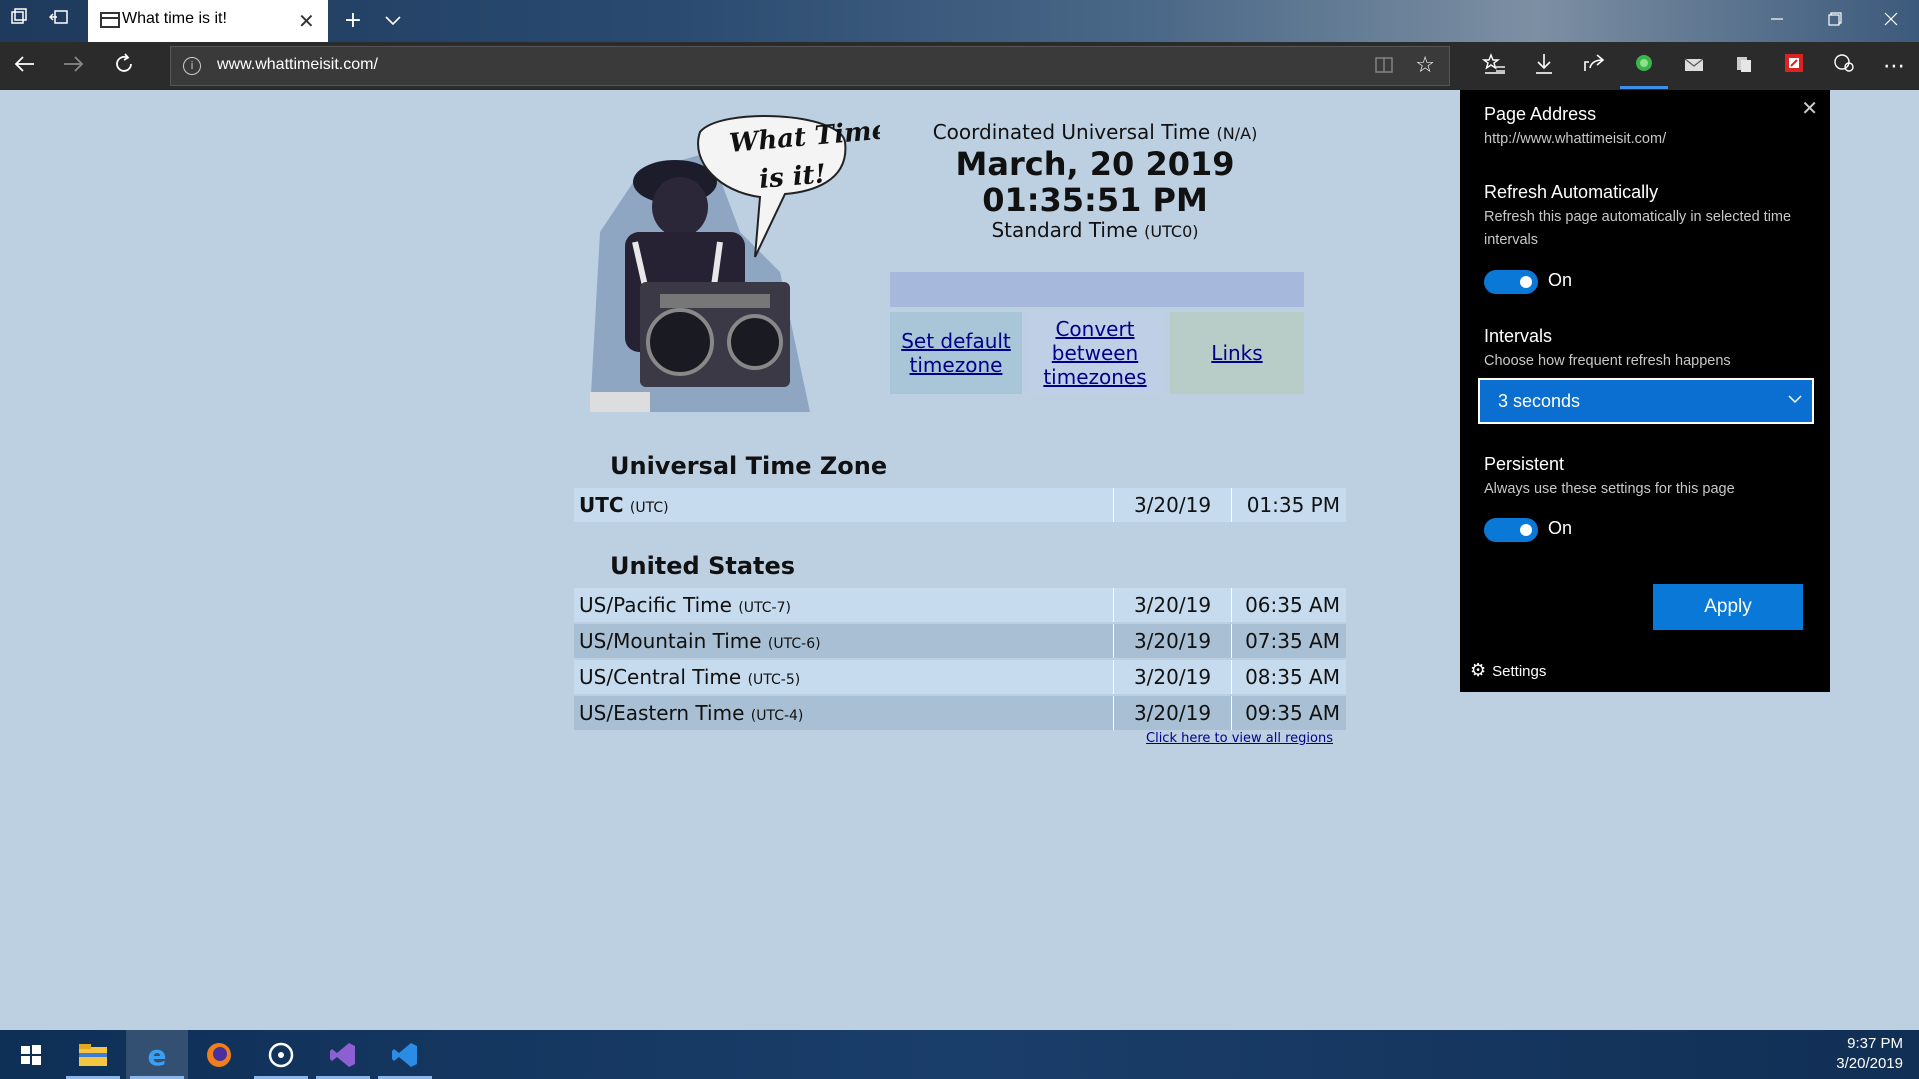 The image size is (1919, 1079). Describe the element at coordinates (844, 641) in the screenshot. I see `tz-name-cell: US/Mountain Time (UTC-6)` at that location.